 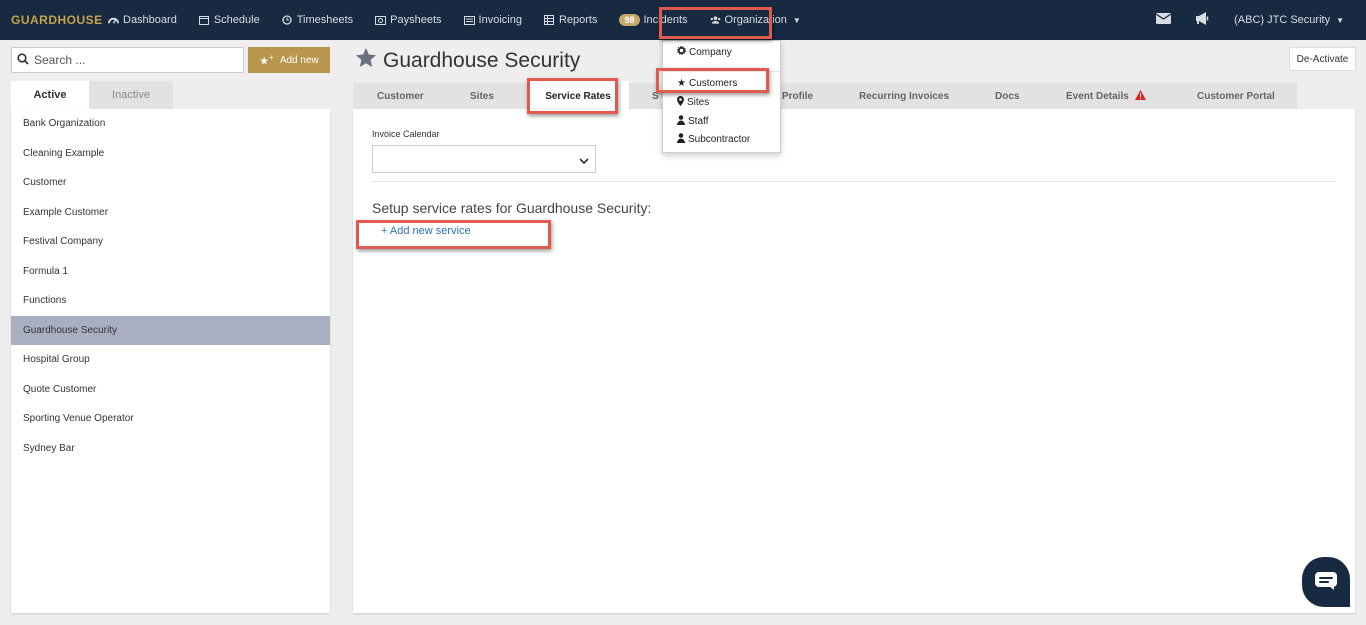 I want to click on tab-event-details: Event Details, so click(x=1106, y=96).